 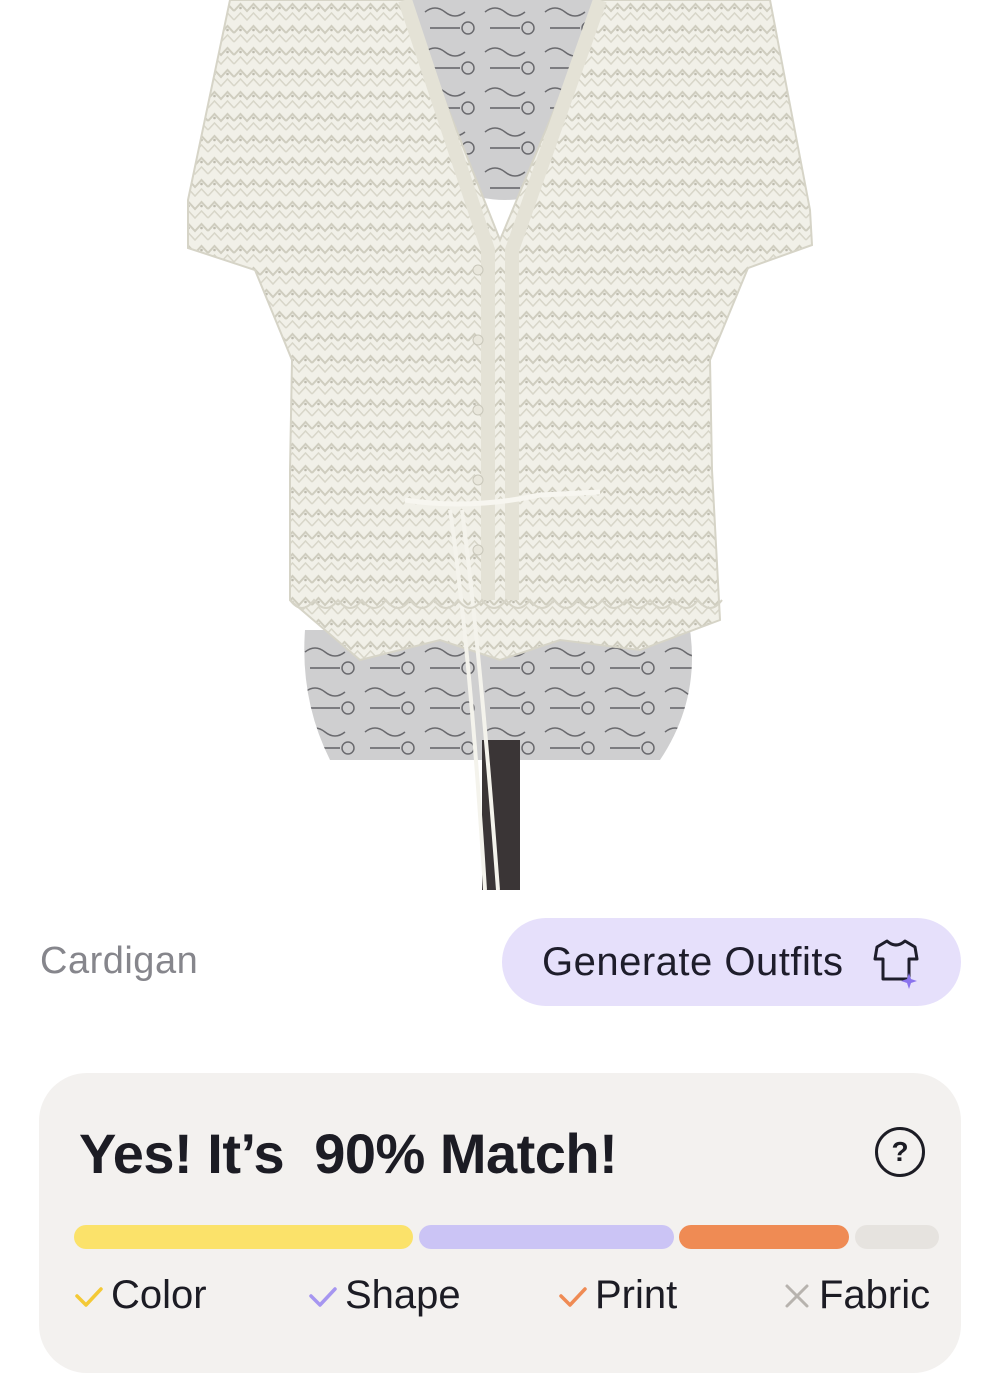 What do you see at coordinates (897, 1237) in the screenshot?
I see `match-bar-fabric` at bounding box center [897, 1237].